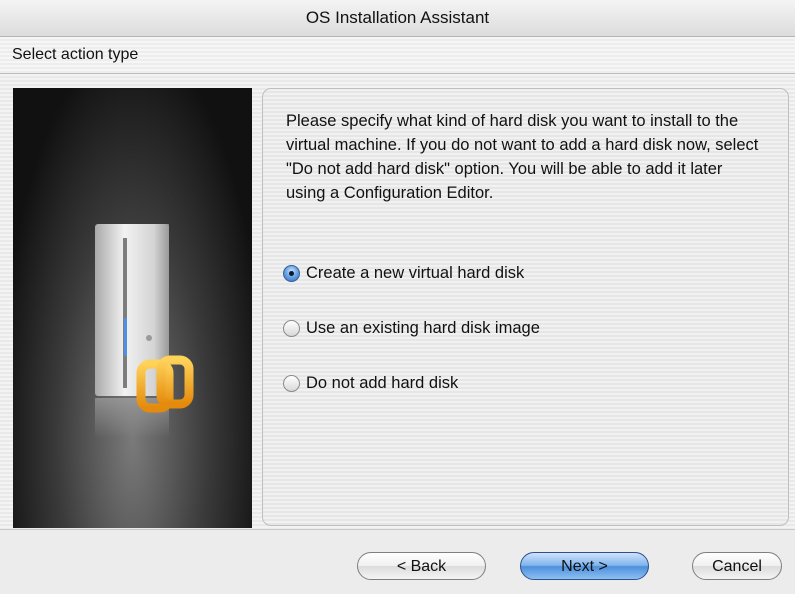  I want to click on section-header: Select action type, so click(397, 55).